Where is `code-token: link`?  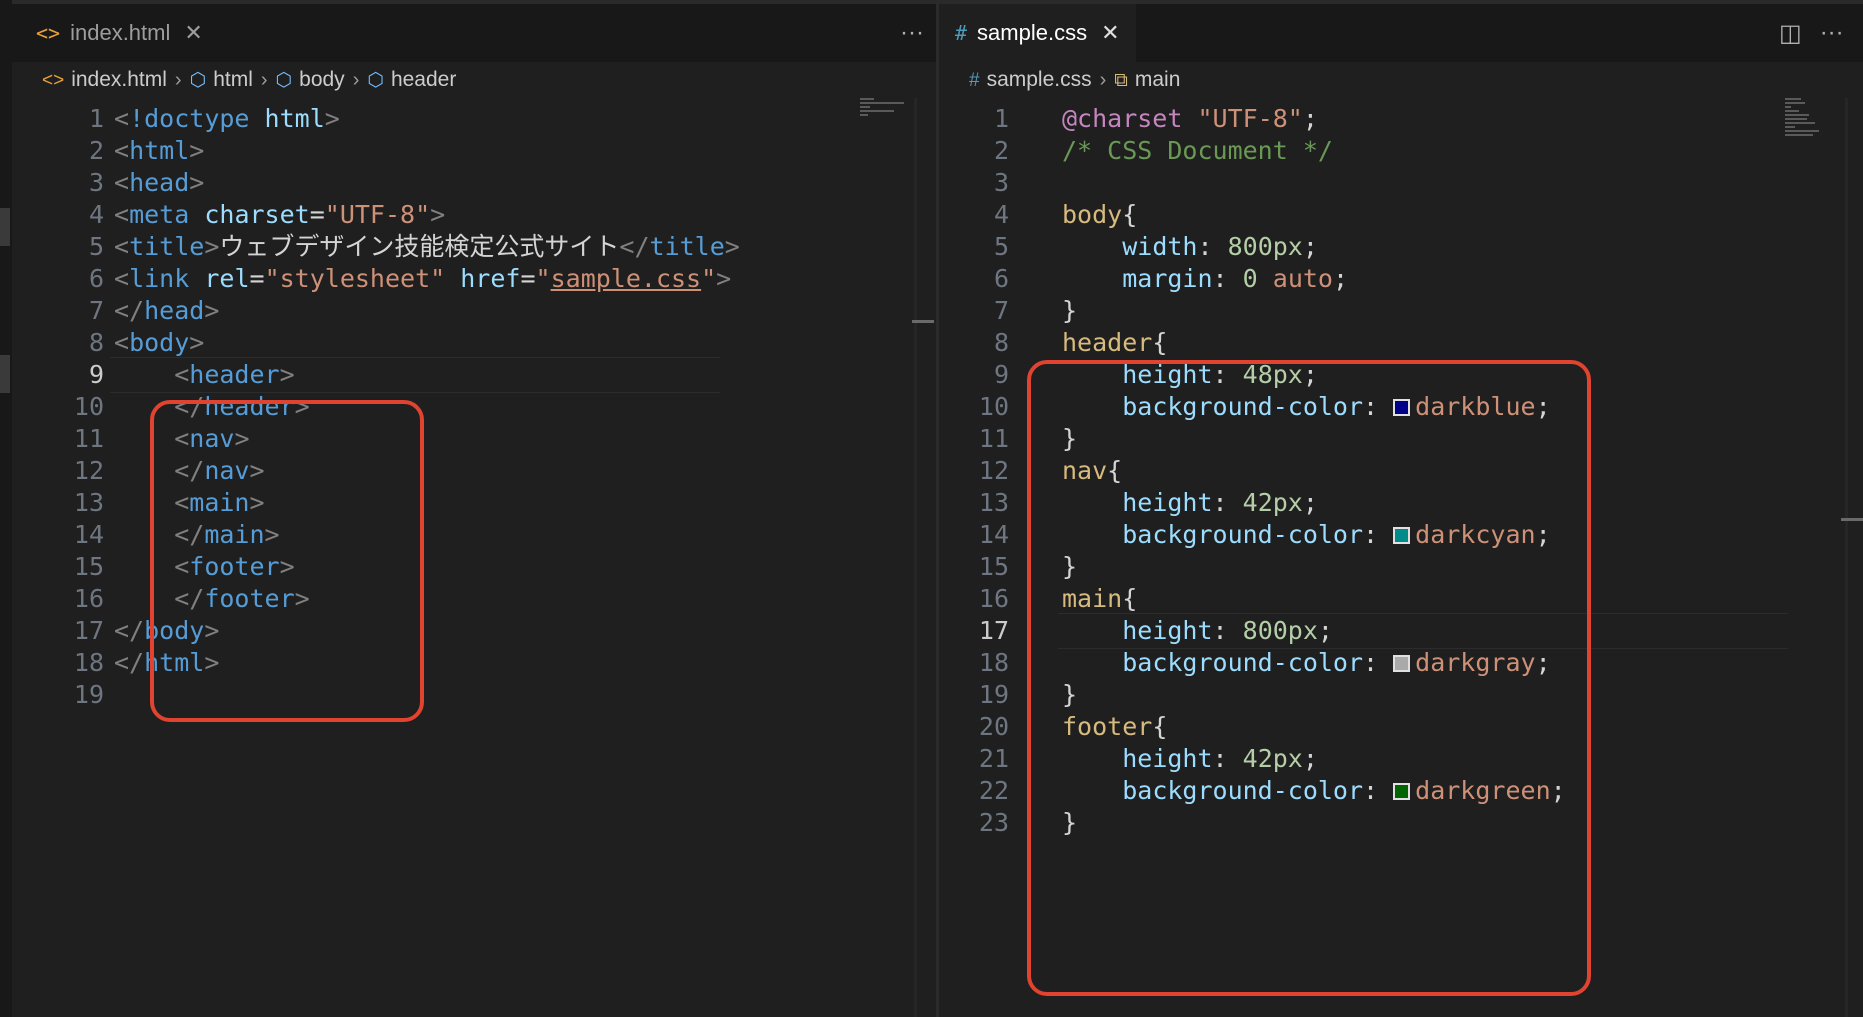 code-token: link is located at coordinates (159, 278).